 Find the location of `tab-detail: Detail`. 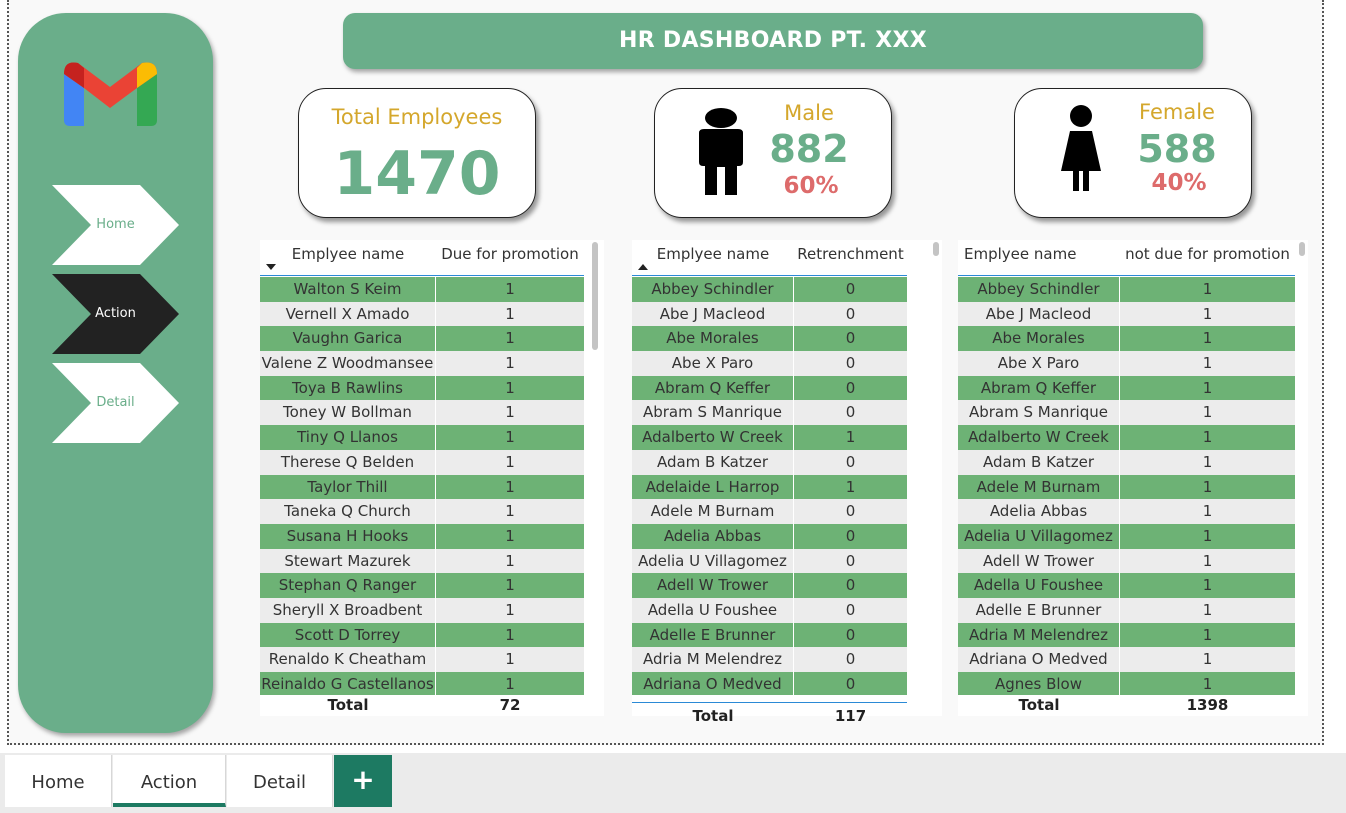

tab-detail: Detail is located at coordinates (280, 781).